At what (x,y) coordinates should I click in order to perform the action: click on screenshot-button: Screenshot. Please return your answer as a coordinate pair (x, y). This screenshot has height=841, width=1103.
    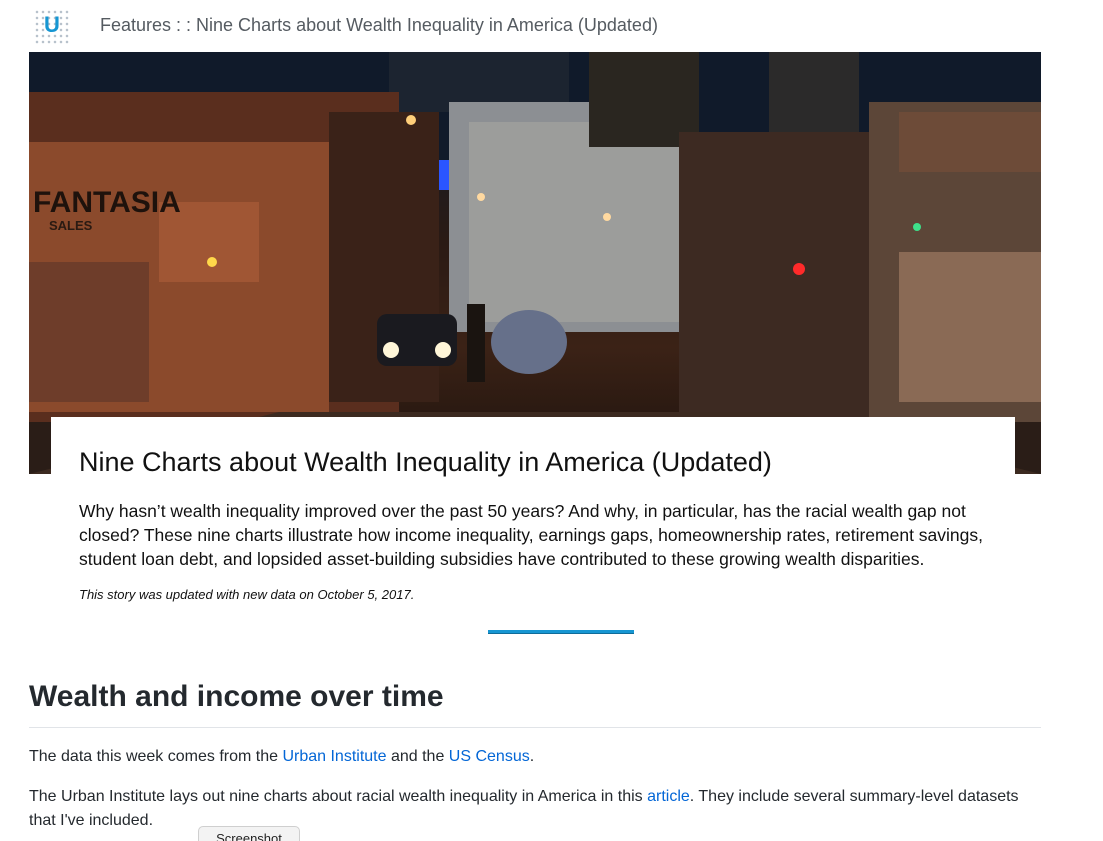
    Looking at the image, I should click on (249, 833).